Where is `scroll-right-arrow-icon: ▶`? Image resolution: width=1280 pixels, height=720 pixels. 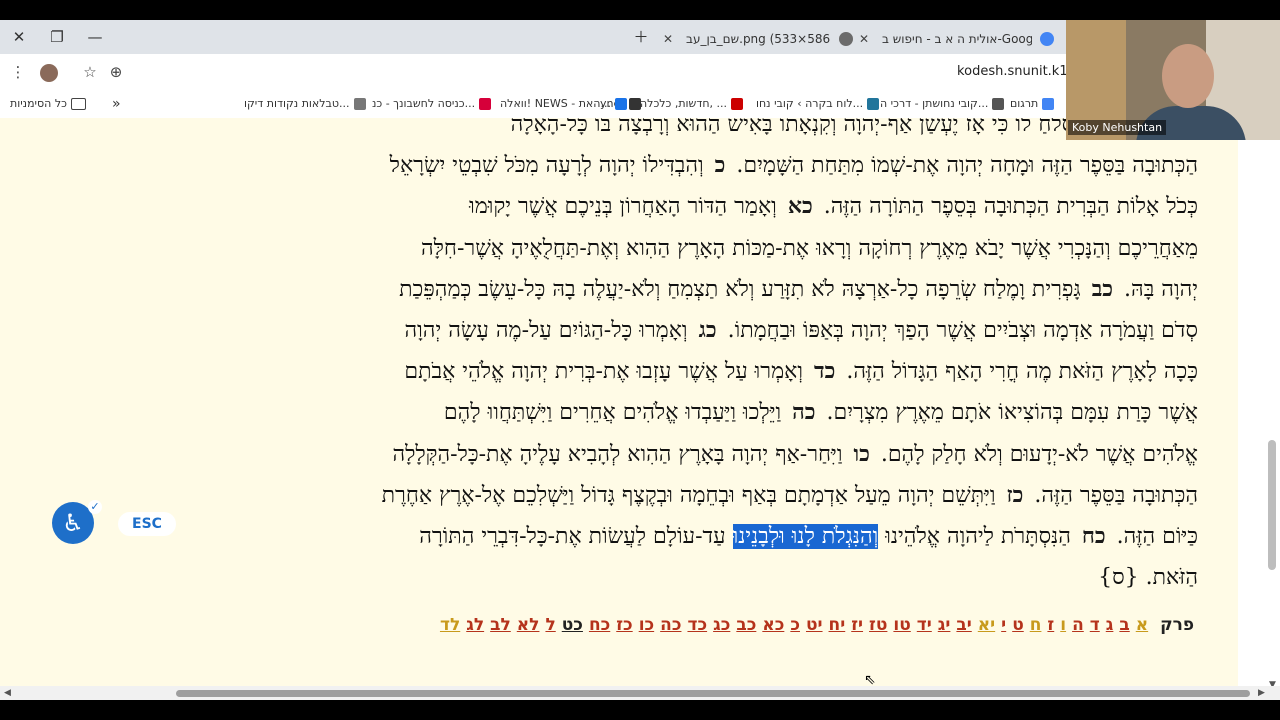 scroll-right-arrow-icon: ▶ is located at coordinates (1261, 693).